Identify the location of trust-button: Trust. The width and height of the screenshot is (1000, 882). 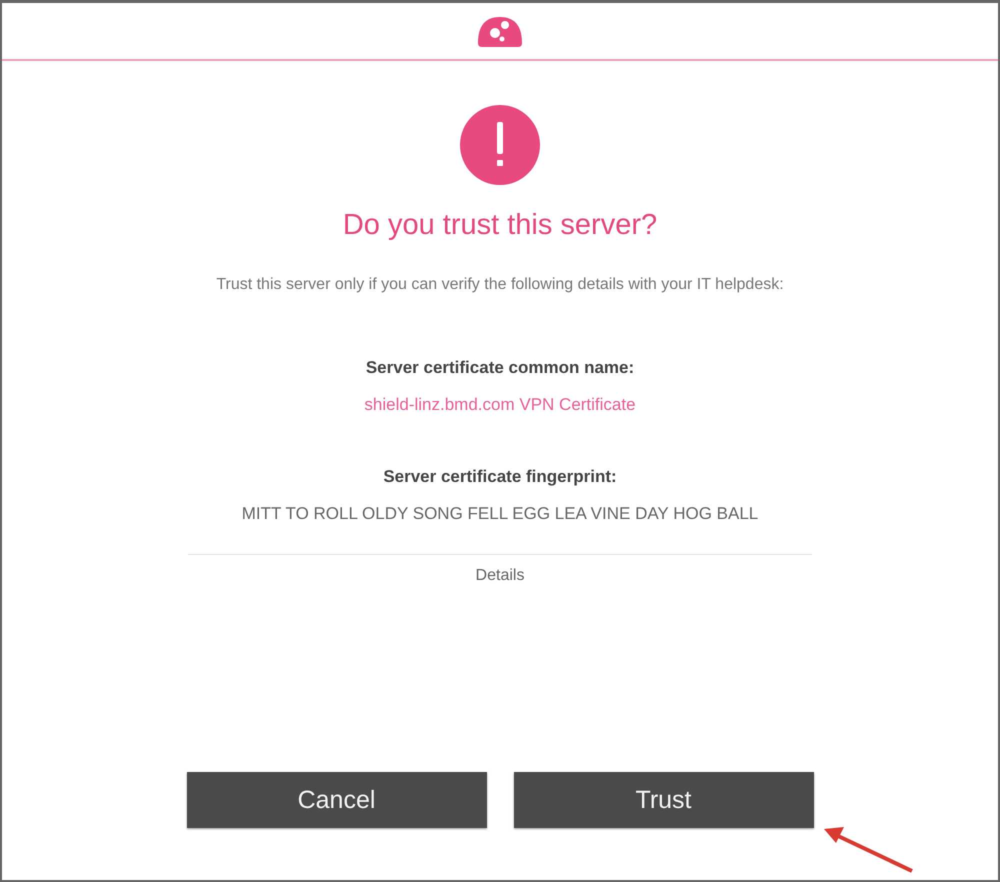
(664, 800).